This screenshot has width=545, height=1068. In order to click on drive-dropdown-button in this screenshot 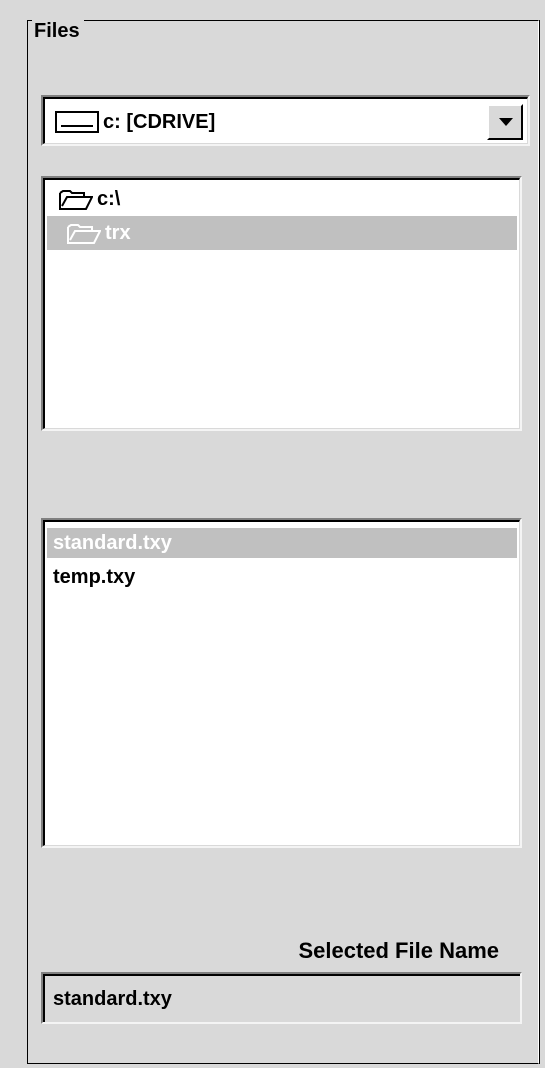, I will do `click(505, 122)`.